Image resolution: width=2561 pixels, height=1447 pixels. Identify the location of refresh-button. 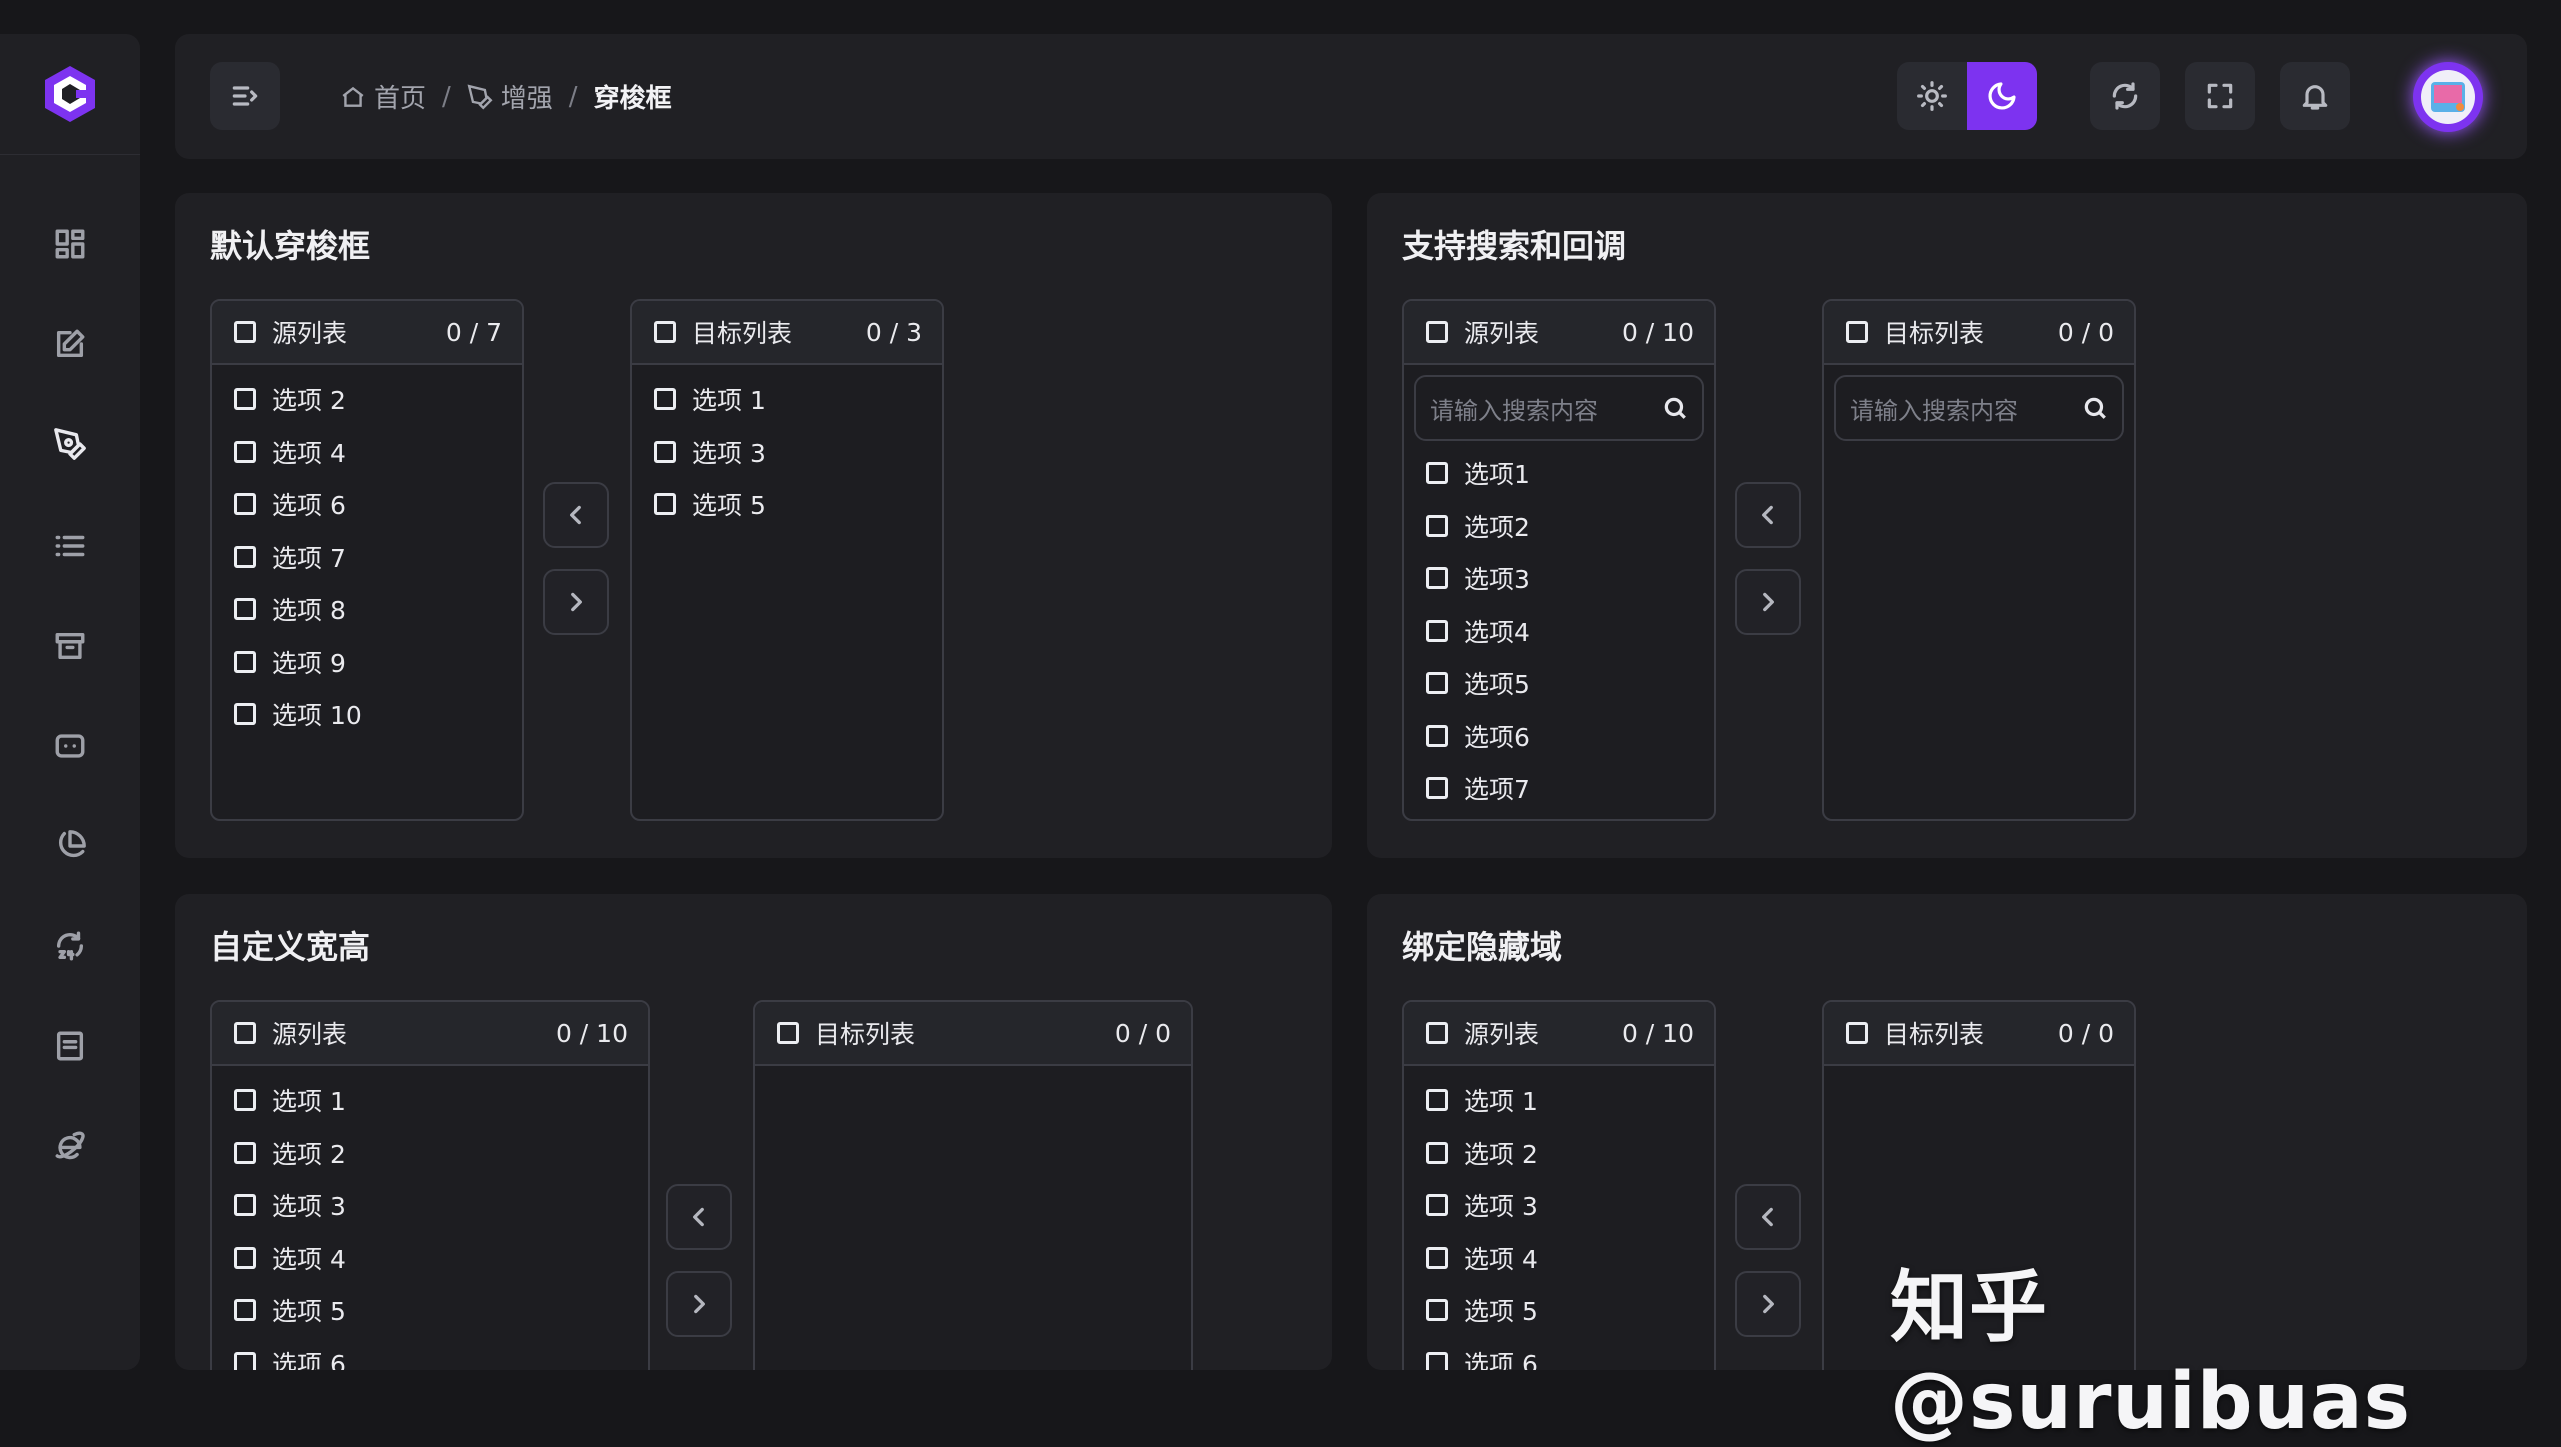
(2125, 96).